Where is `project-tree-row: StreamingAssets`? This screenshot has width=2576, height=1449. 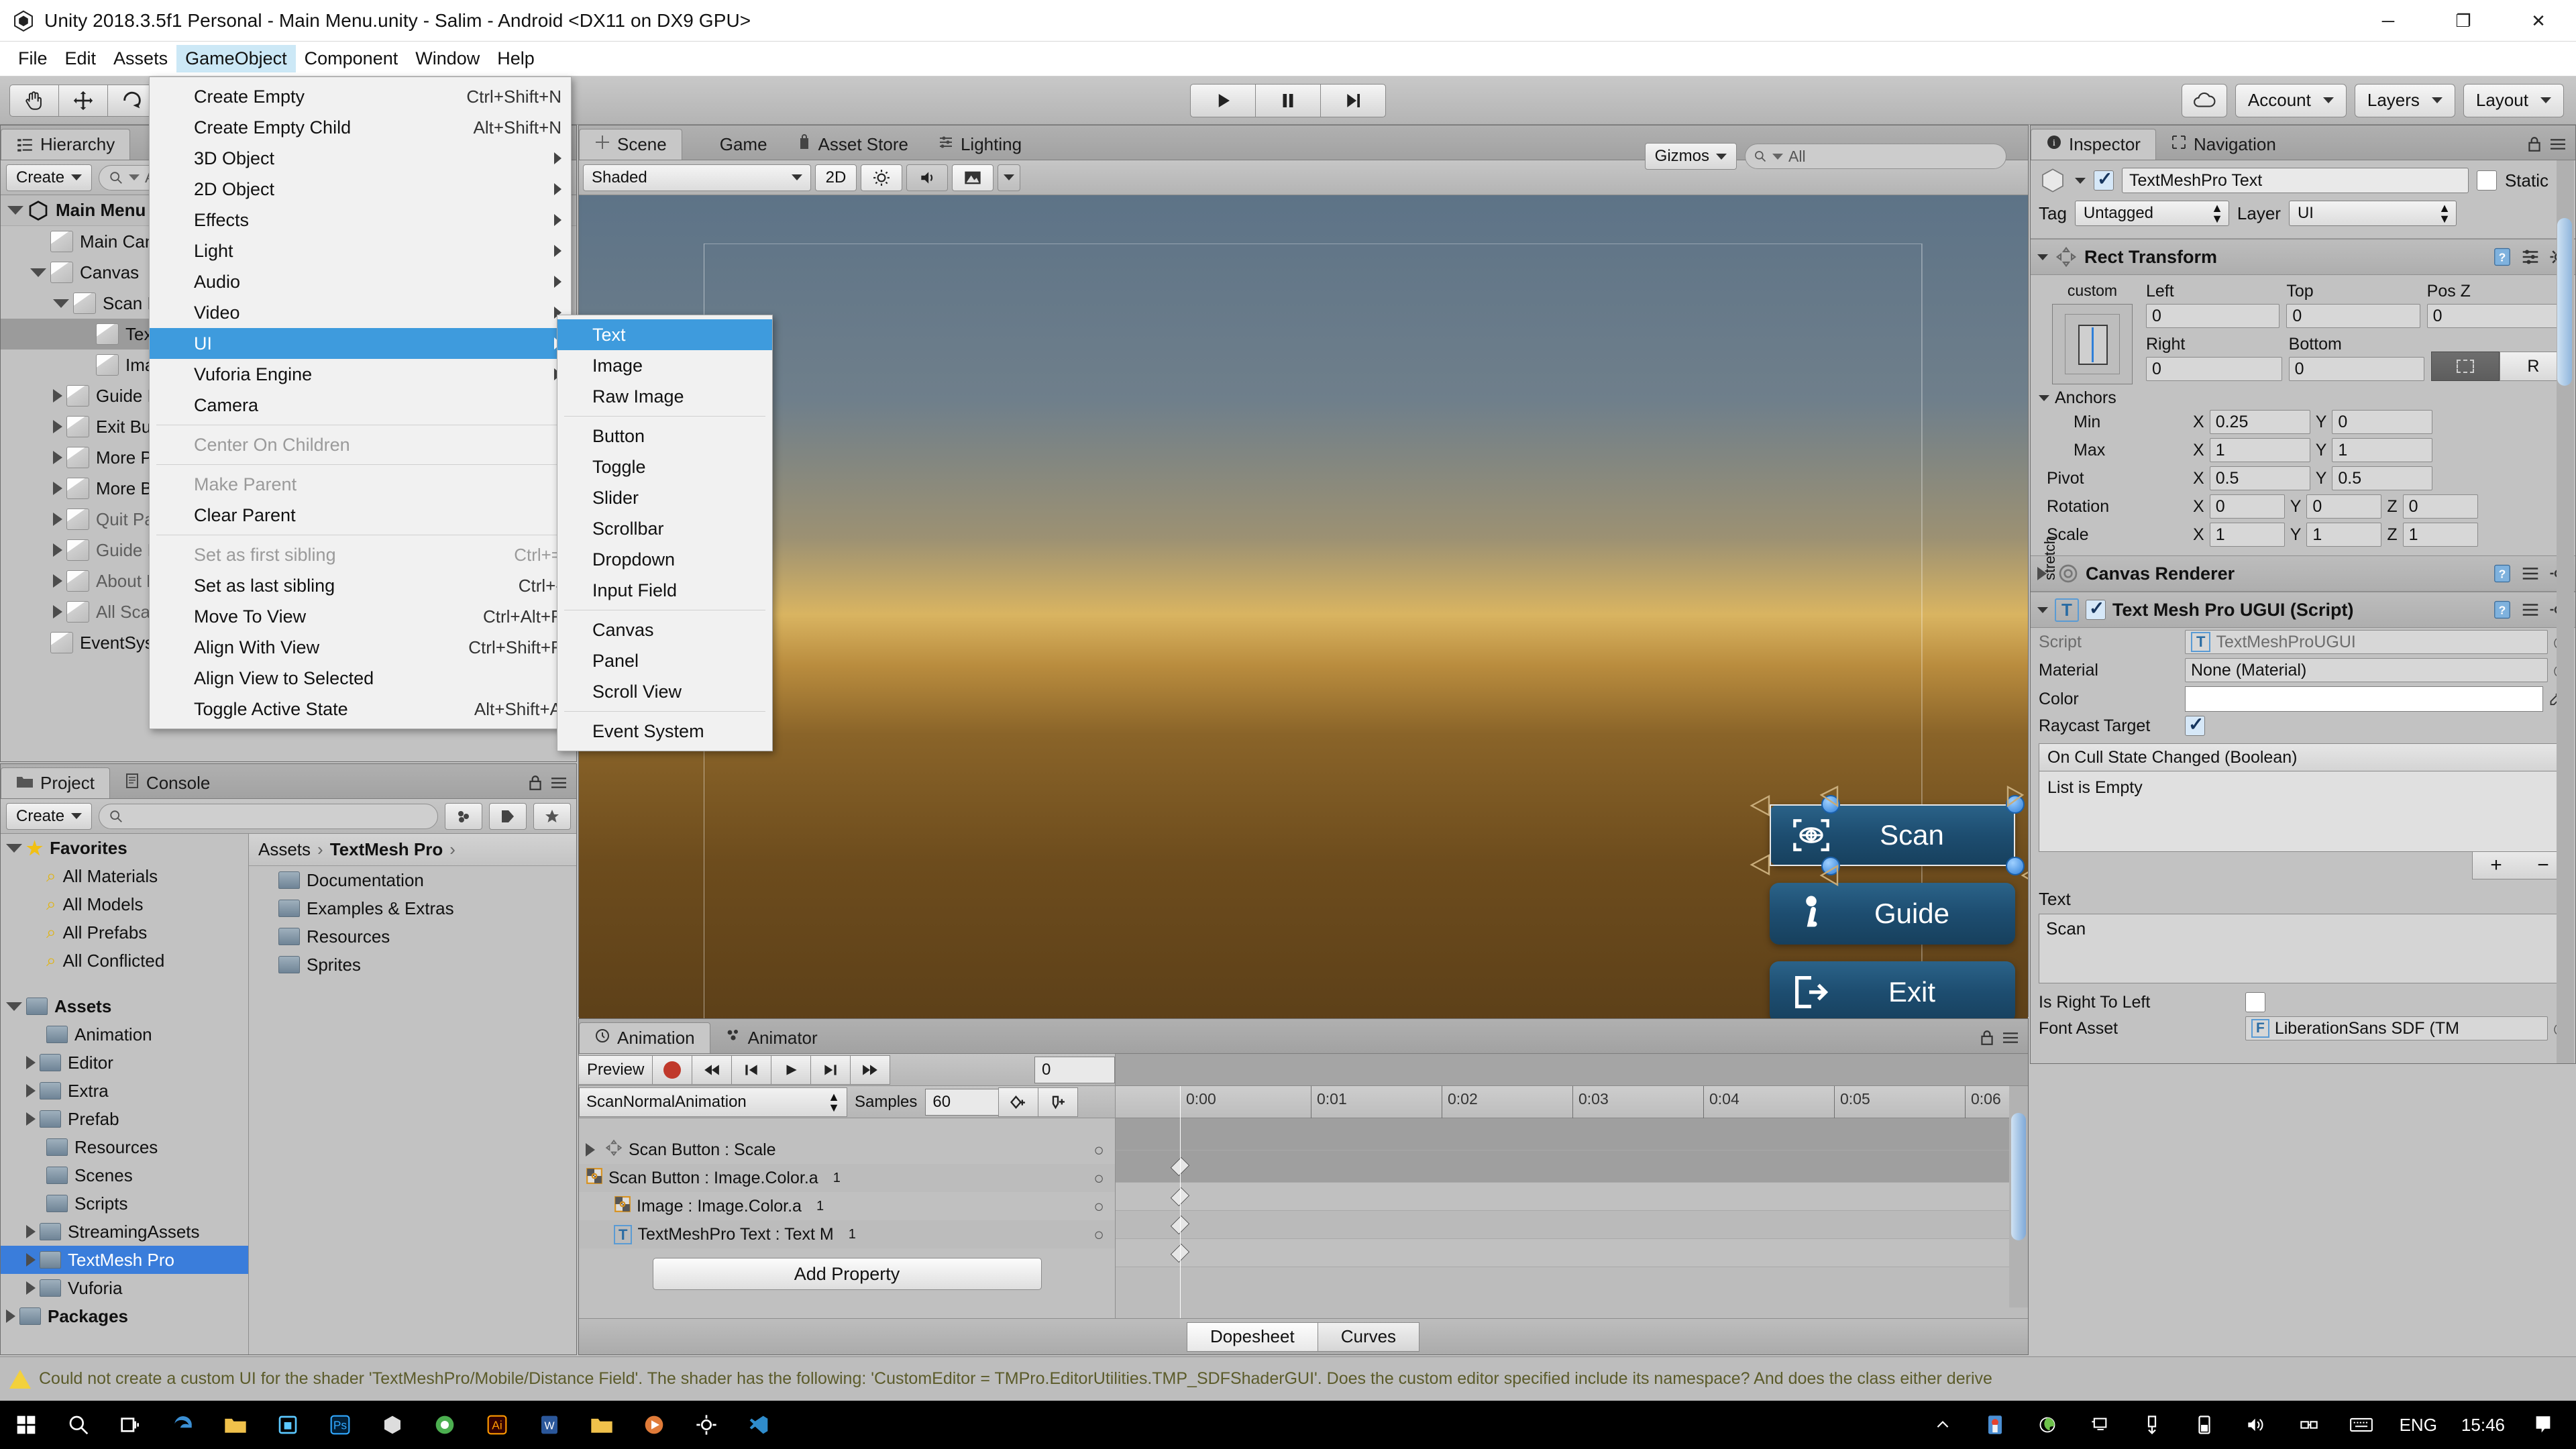
project-tree-row: StreamingAssets is located at coordinates (124, 1232).